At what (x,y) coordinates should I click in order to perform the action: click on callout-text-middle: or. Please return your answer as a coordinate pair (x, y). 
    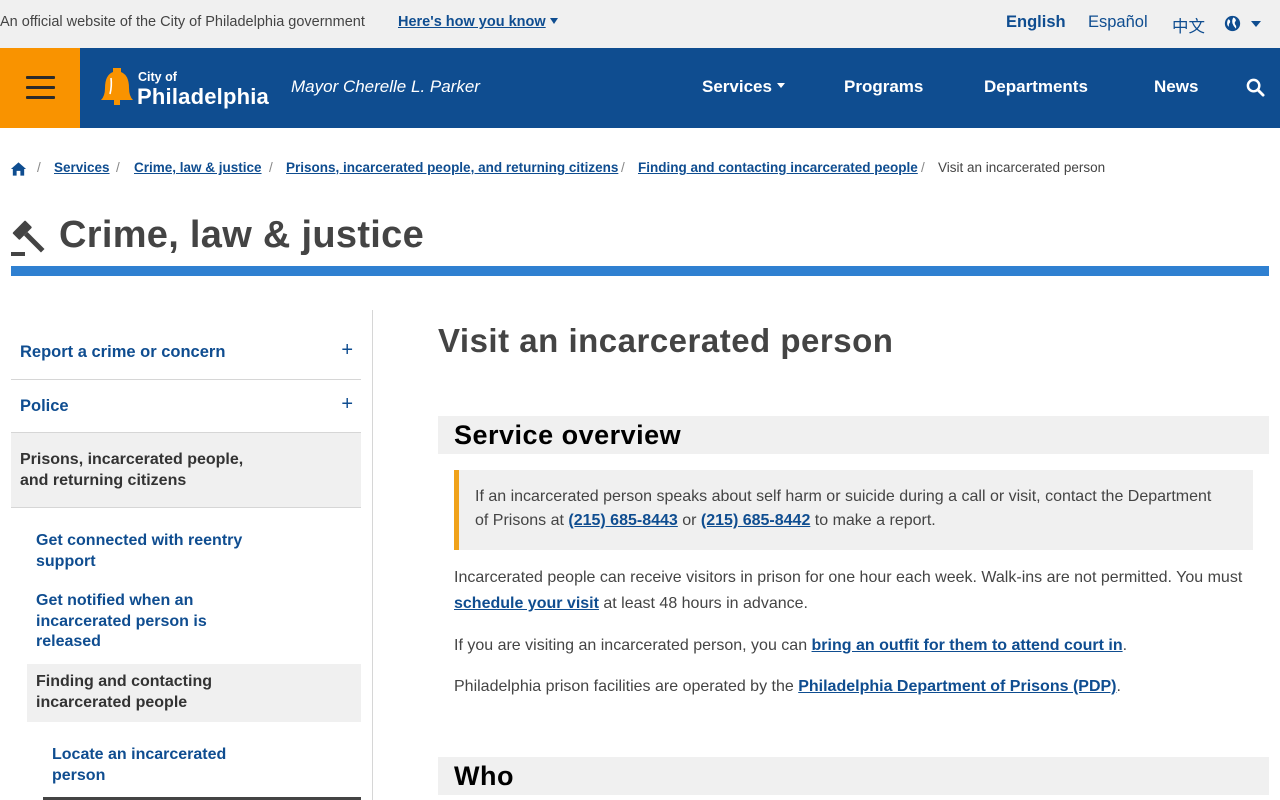
    Looking at the image, I should click on (689, 520).